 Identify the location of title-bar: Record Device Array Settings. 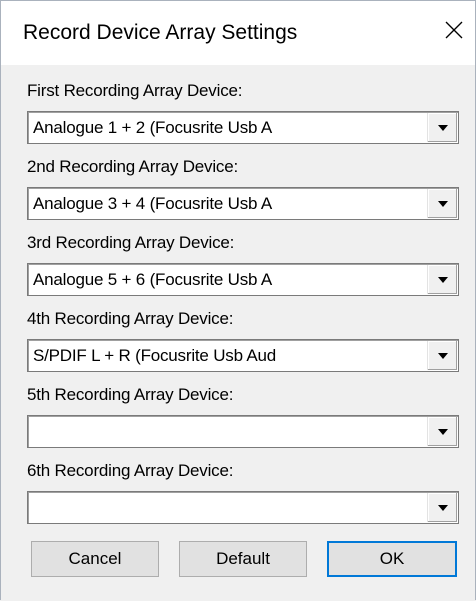
(238, 33).